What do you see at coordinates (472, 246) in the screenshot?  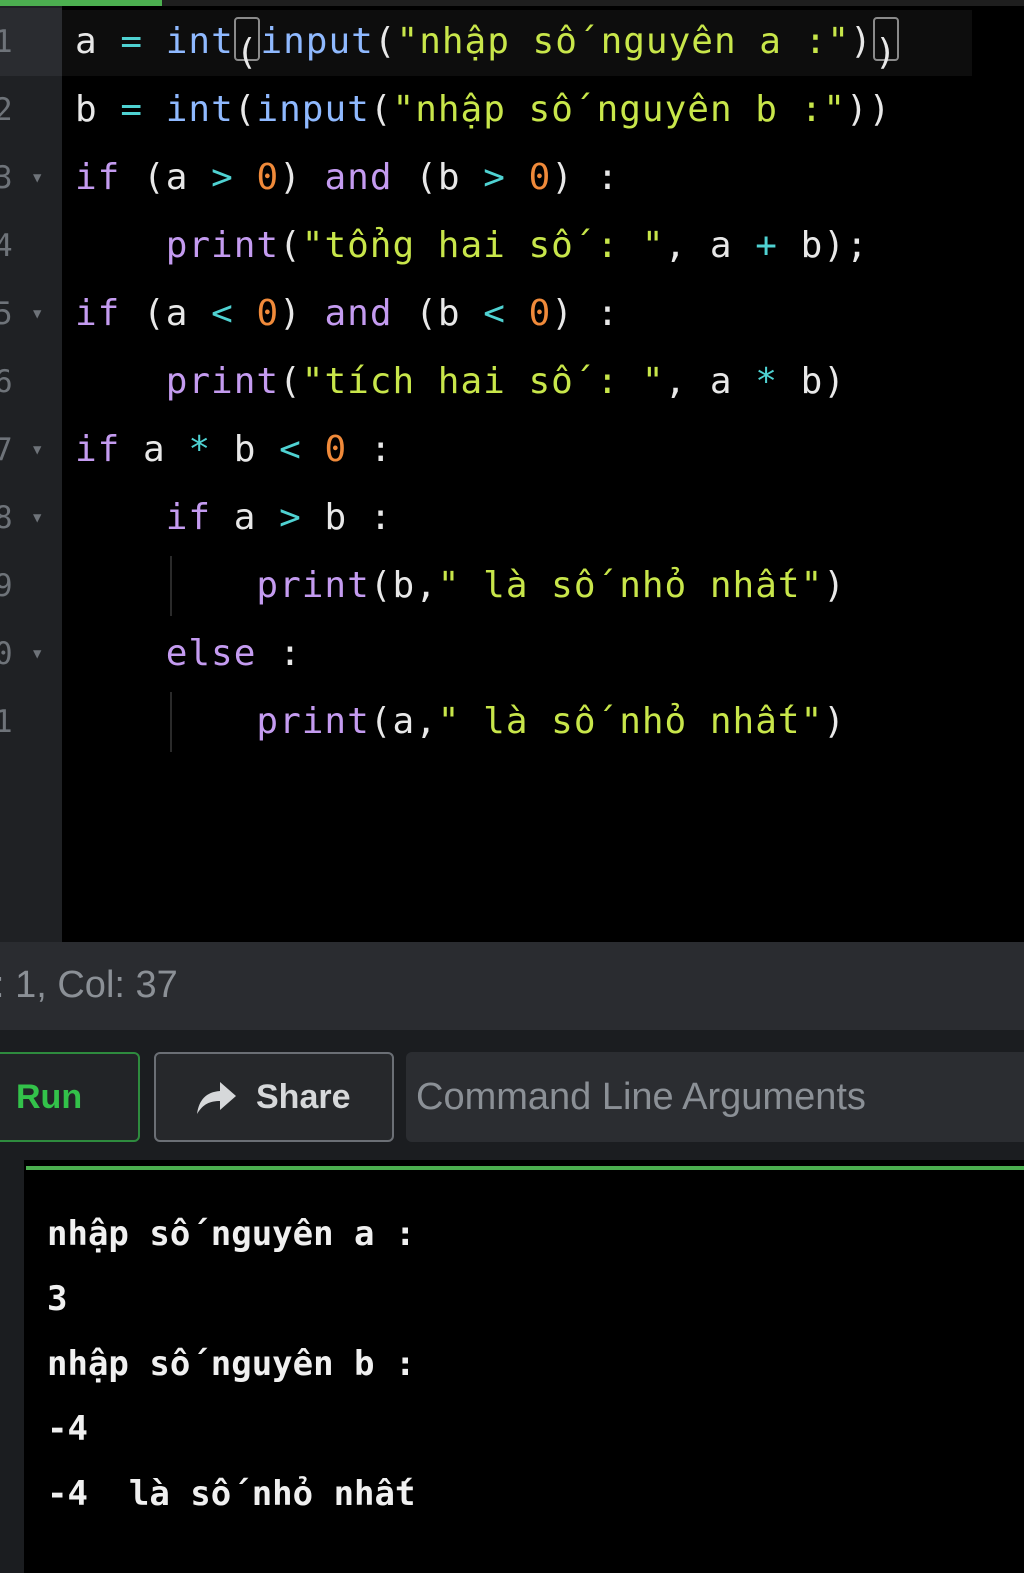 I see `code-line: print("tổng hai số : ", a + b);` at bounding box center [472, 246].